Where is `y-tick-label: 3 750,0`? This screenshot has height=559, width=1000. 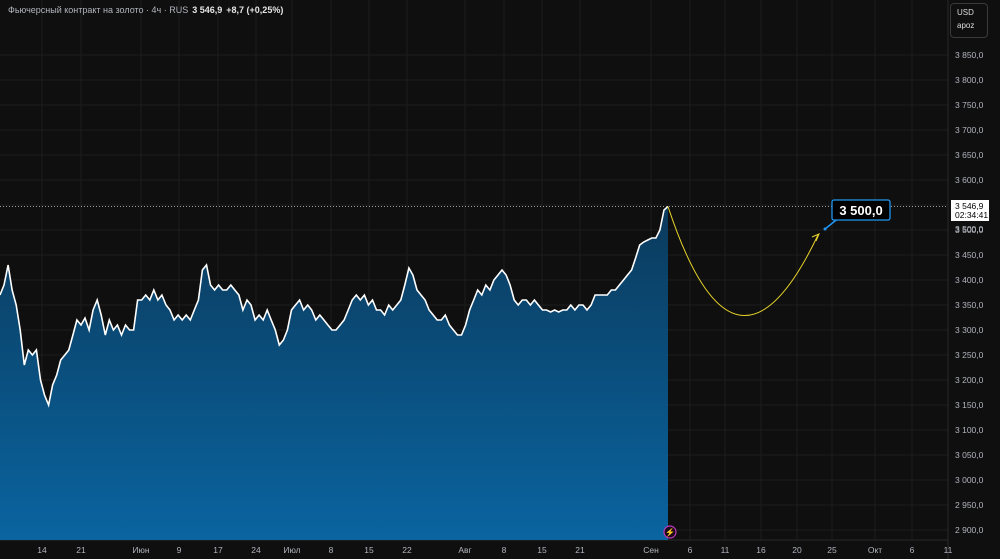 y-tick-label: 3 750,0 is located at coordinates (969, 105).